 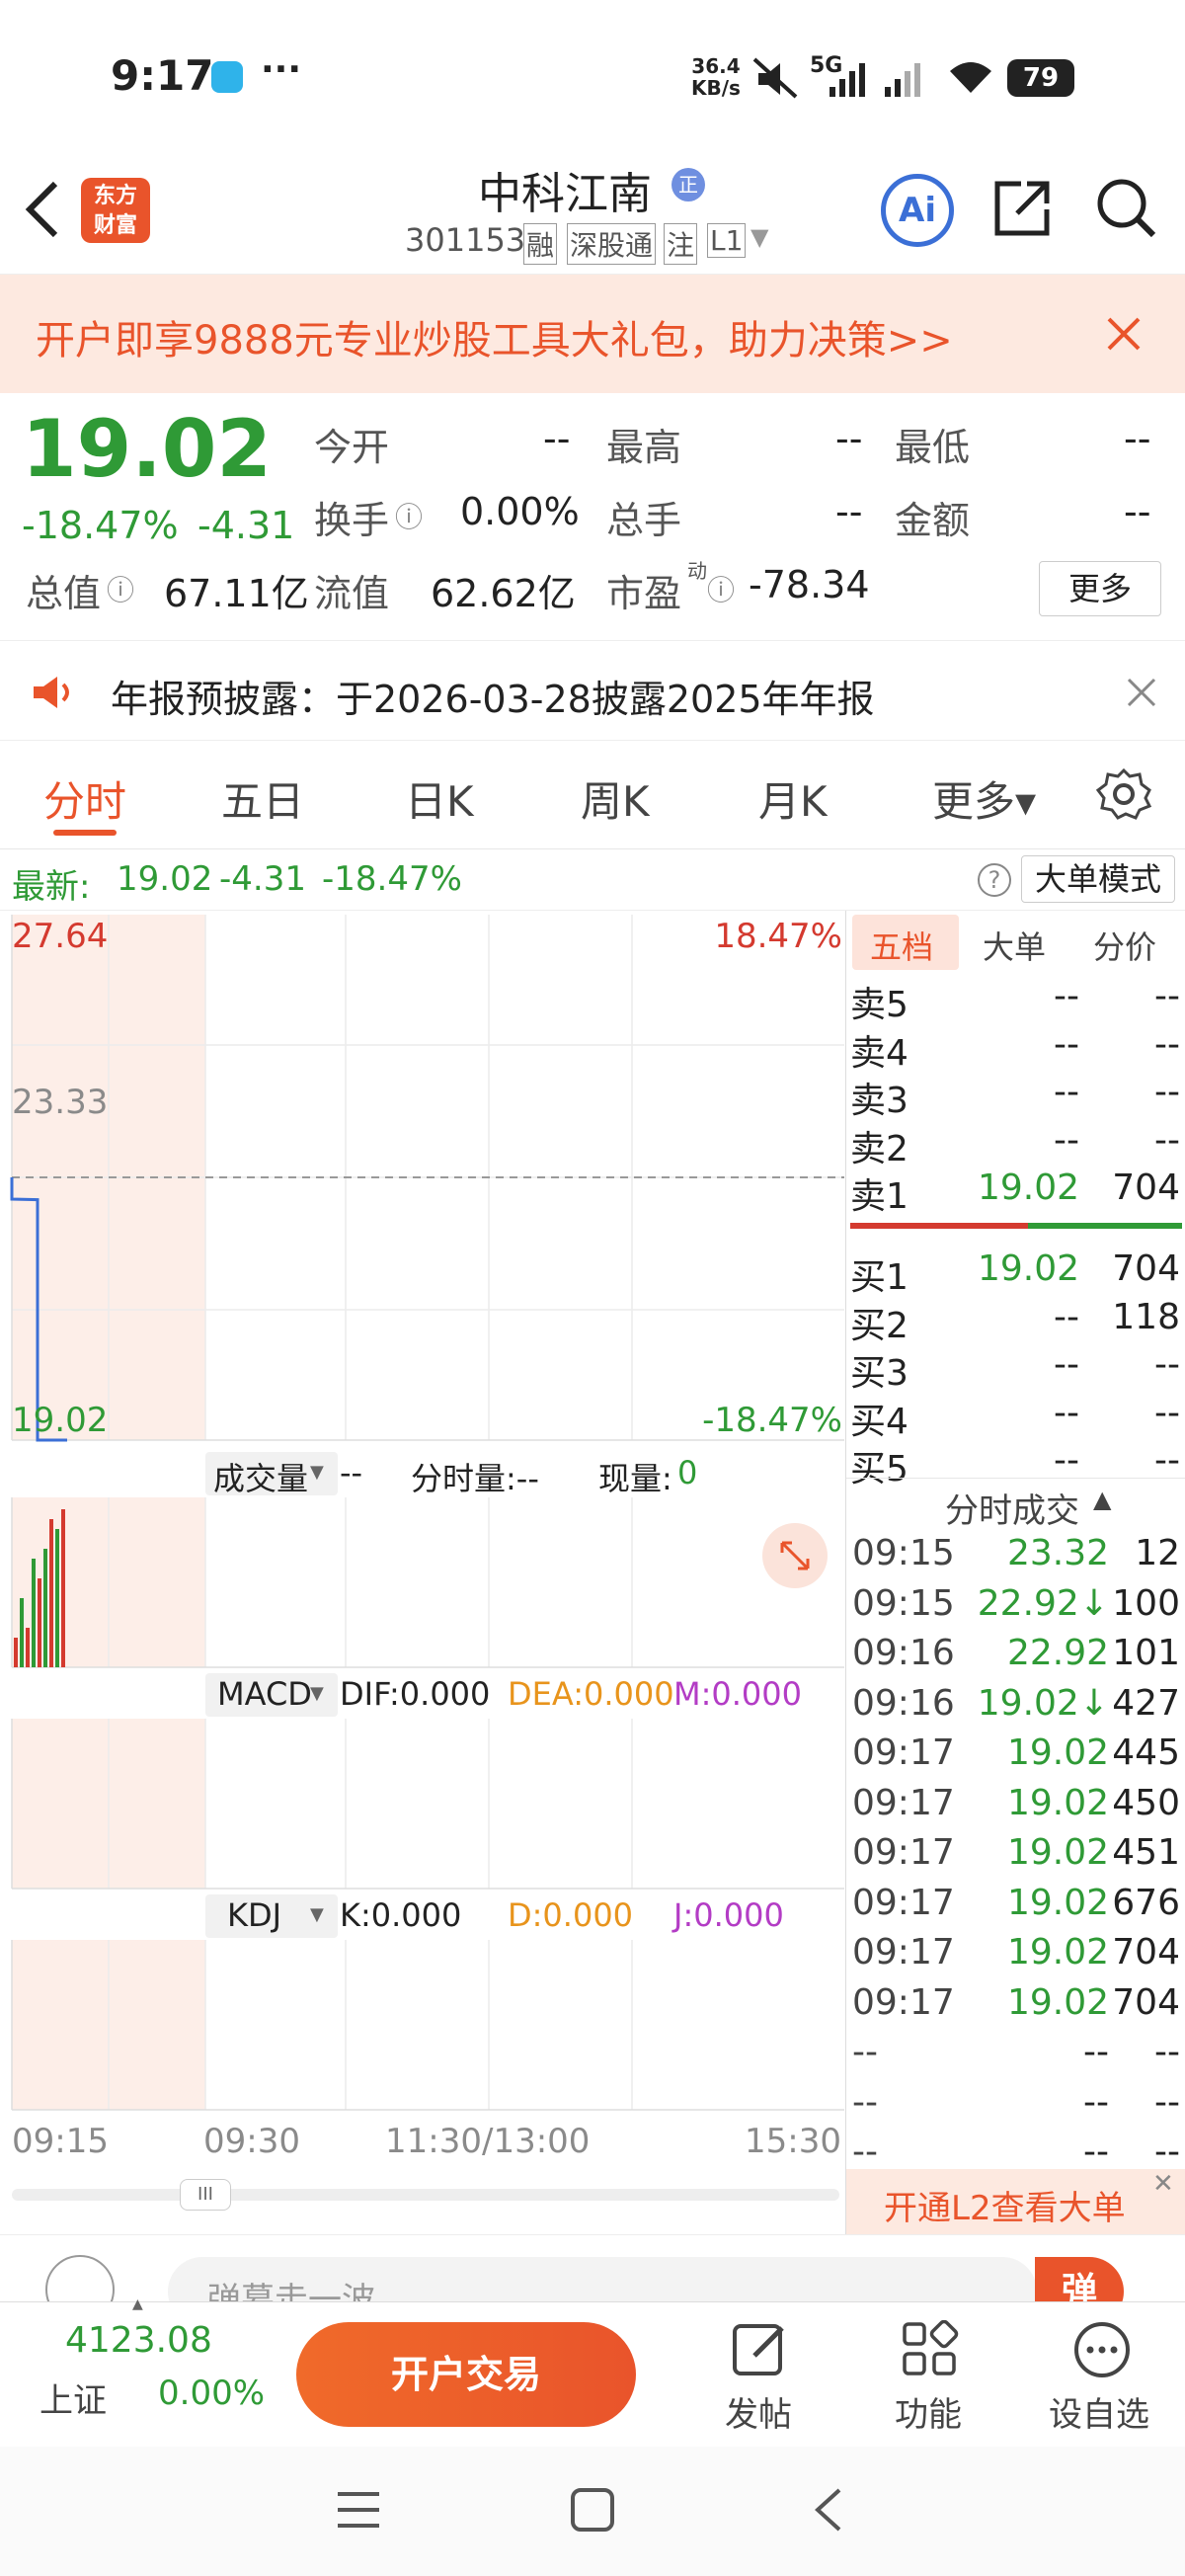 I want to click on post-button: 发帖, so click(x=762, y=2376).